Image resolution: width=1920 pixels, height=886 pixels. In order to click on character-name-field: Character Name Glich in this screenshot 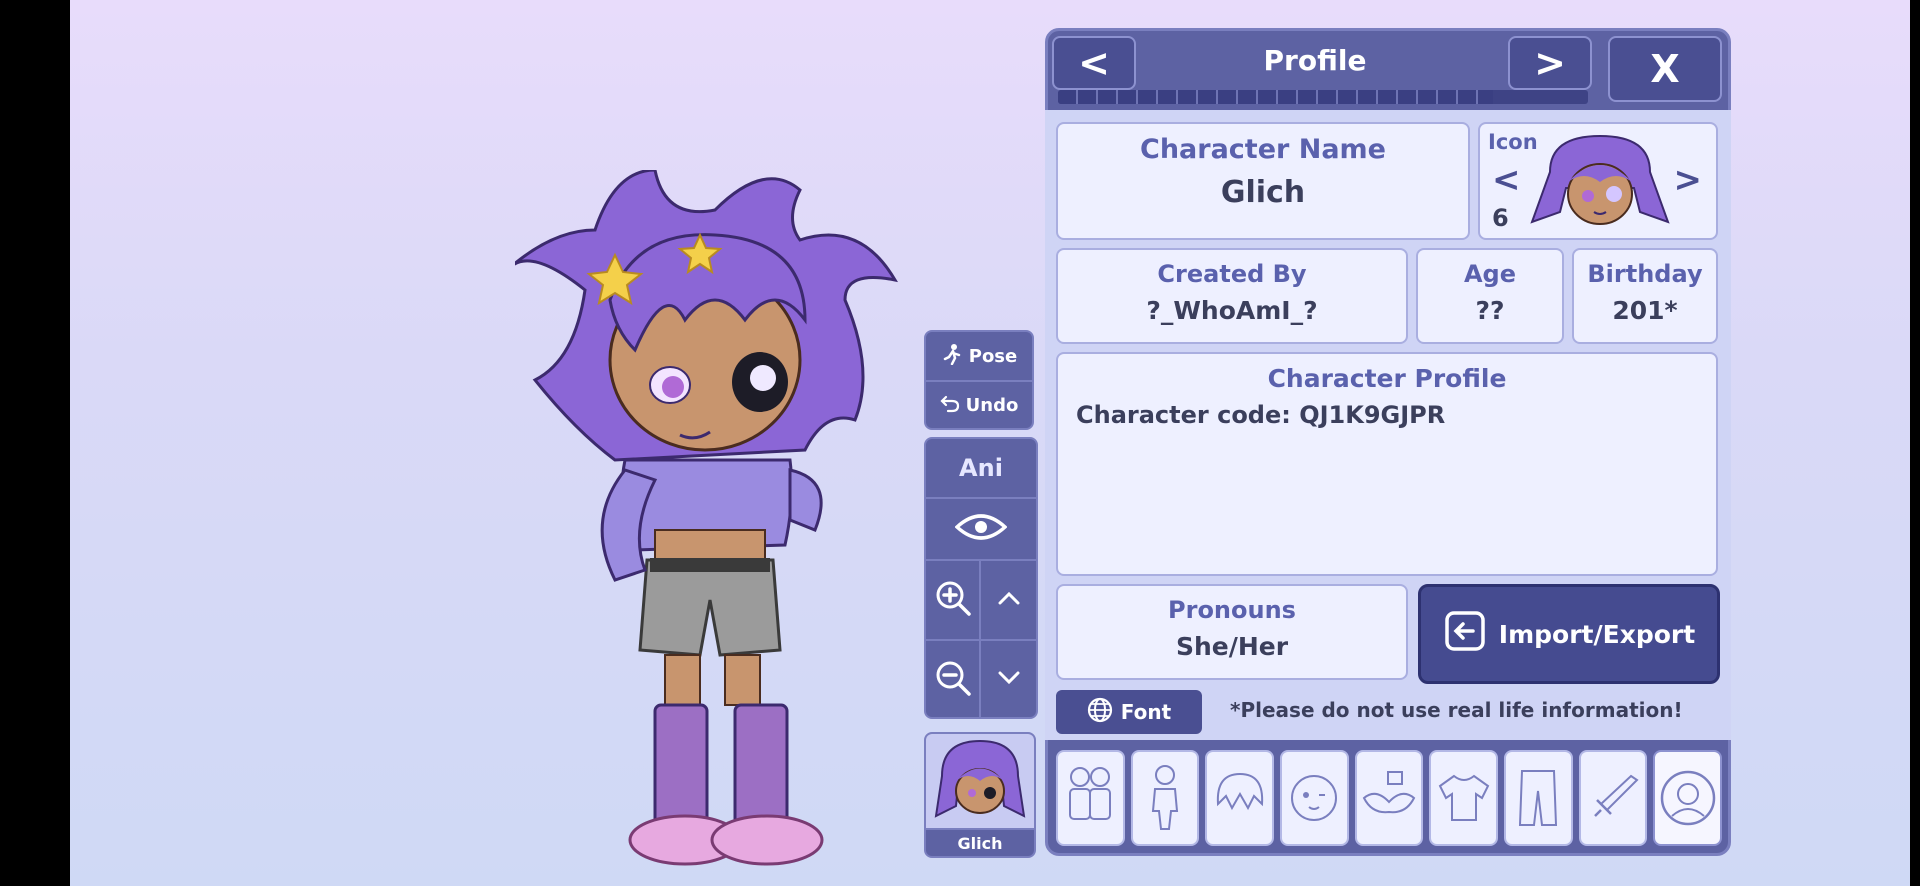, I will do `click(1263, 181)`.